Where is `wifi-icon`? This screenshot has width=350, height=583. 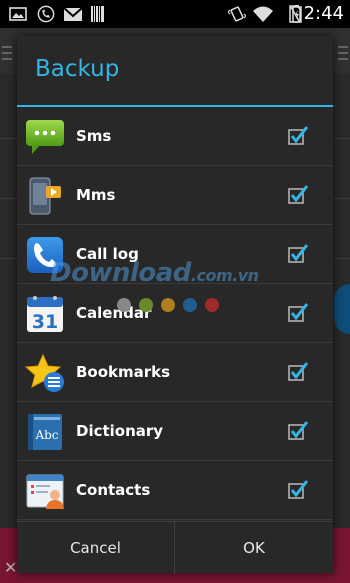
wifi-icon is located at coordinates (263, 14).